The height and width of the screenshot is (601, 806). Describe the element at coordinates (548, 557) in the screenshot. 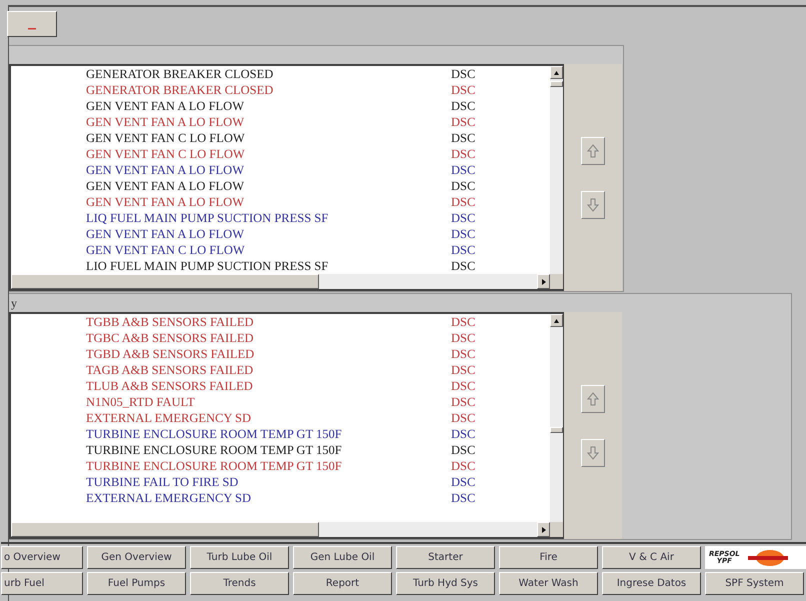

I see `nav-button: Fire` at that location.